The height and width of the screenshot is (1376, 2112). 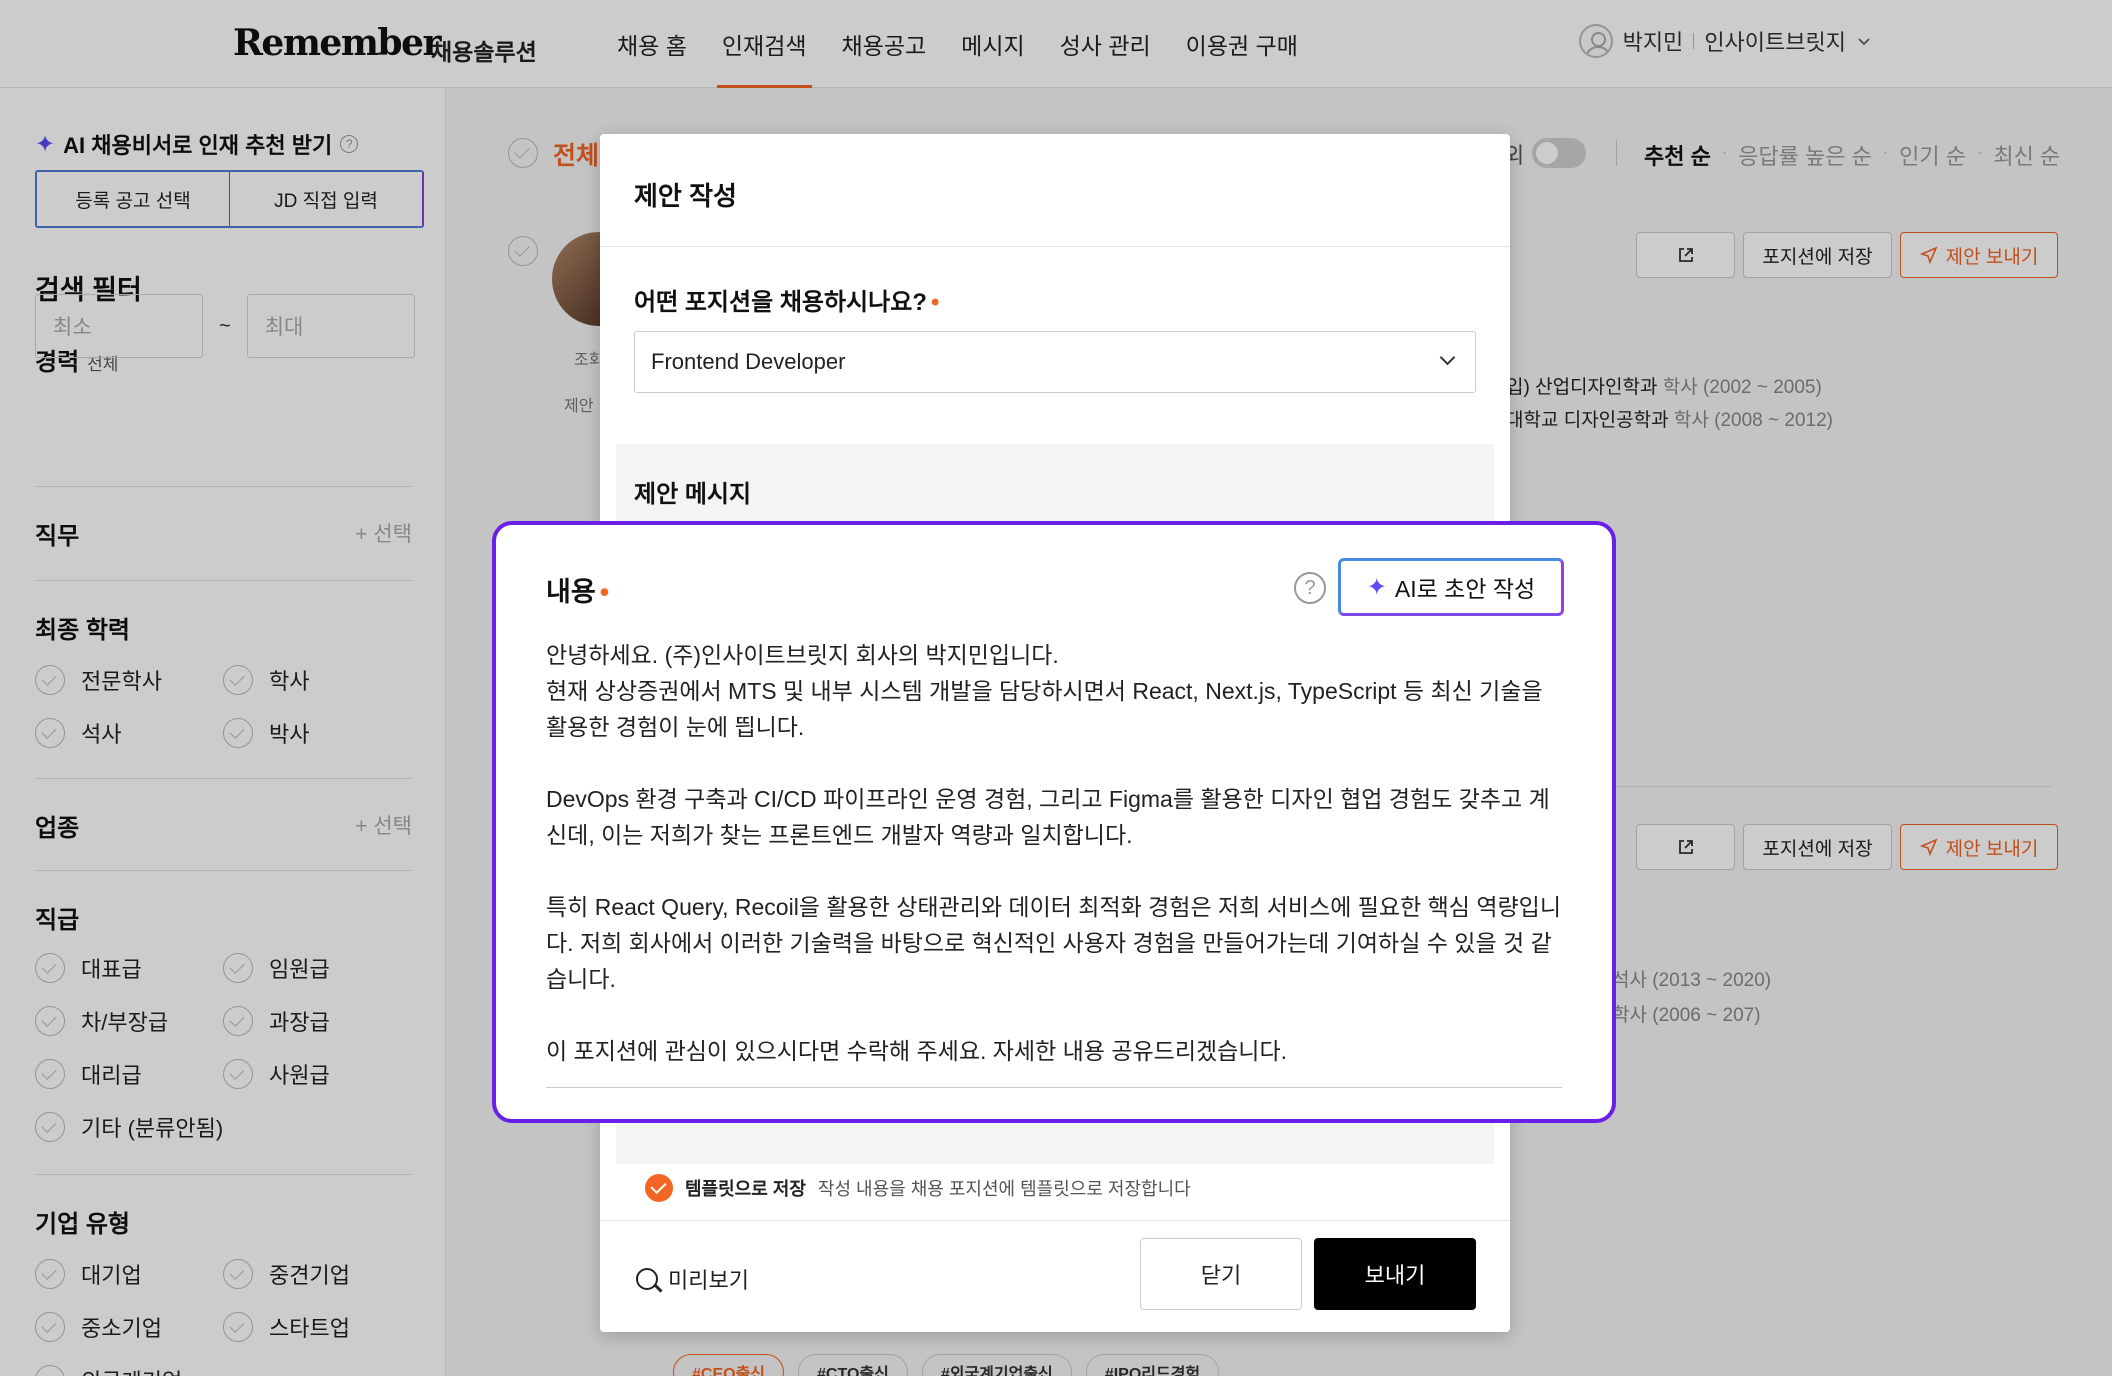 What do you see at coordinates (745, 1189) in the screenshot?
I see `save-template-label: 템플릿으로 저장` at bounding box center [745, 1189].